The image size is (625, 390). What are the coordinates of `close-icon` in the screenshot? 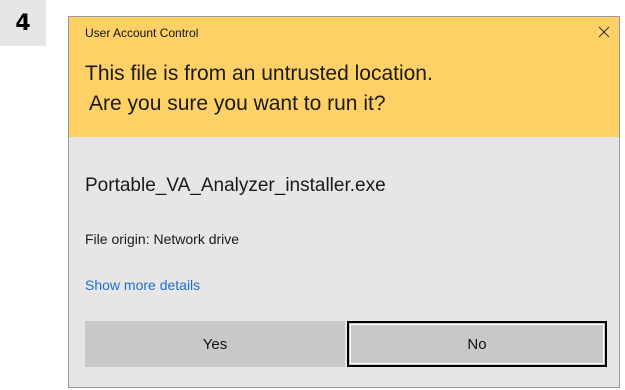 It's located at (604, 32).